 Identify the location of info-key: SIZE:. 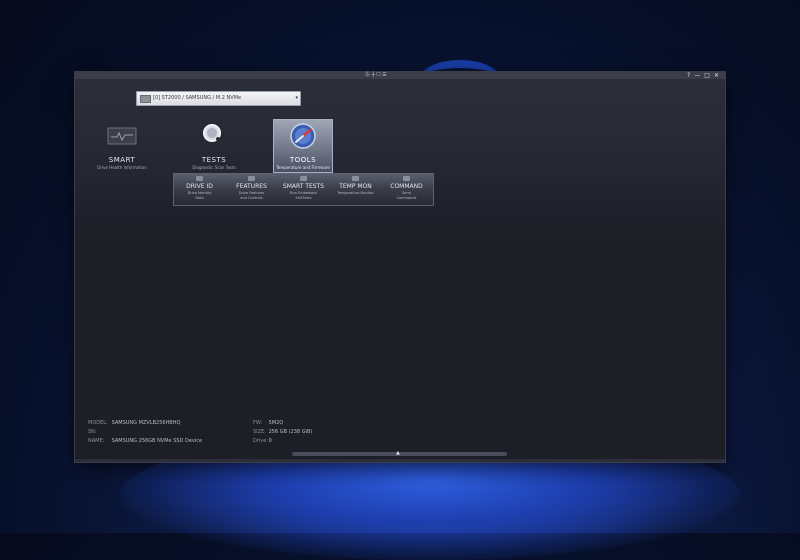
(259, 432).